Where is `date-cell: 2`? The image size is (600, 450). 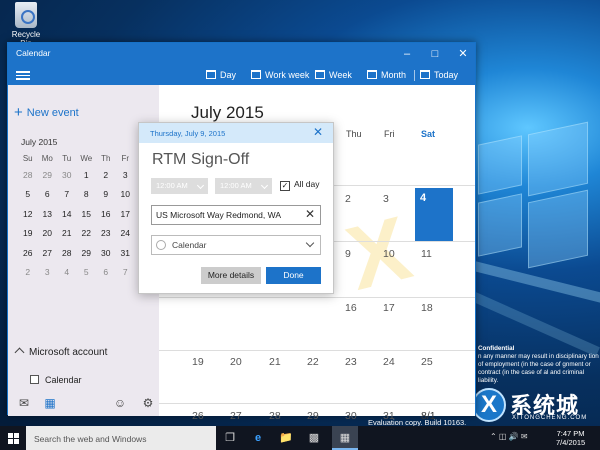
date-cell: 2 is located at coordinates (348, 199).